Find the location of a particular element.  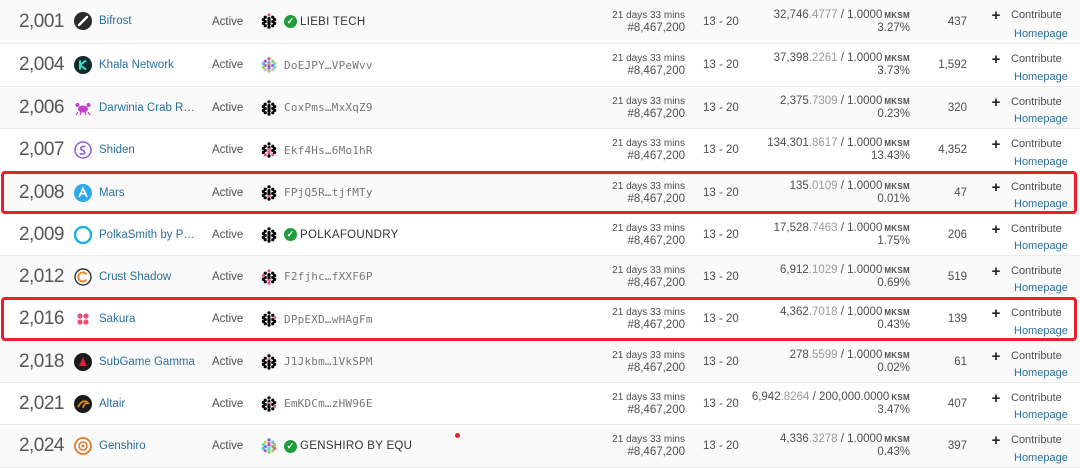

raised-cap: / 1.0000 is located at coordinates (860, 14).